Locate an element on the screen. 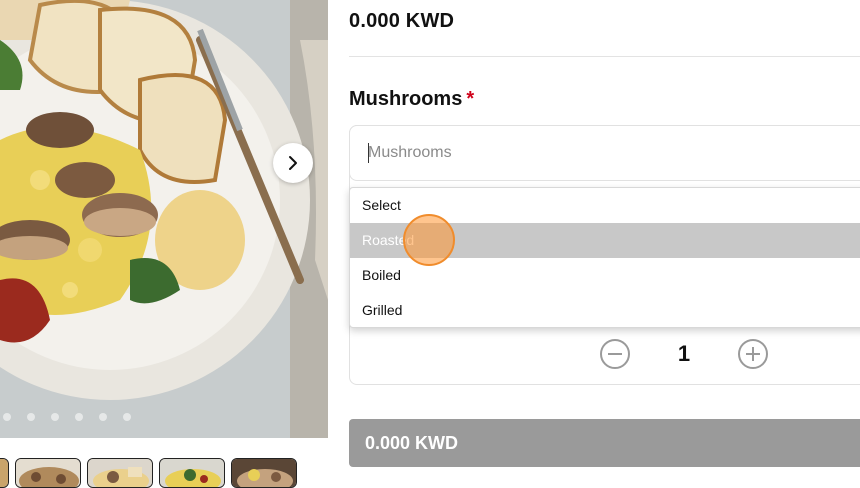 This screenshot has height=488, width=860. quantity-value: 1 is located at coordinates (684, 353).